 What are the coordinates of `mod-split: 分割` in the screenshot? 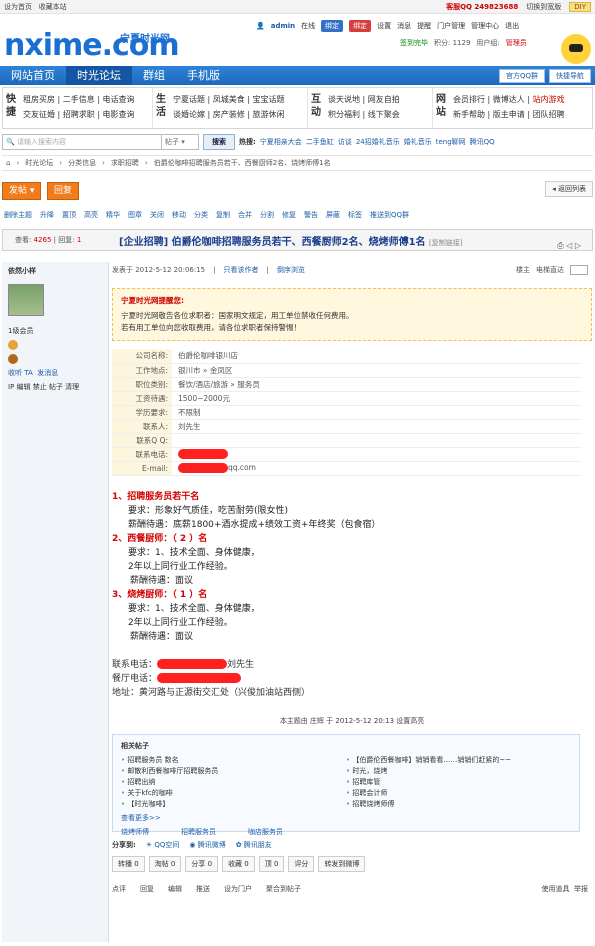 It's located at (267, 215).